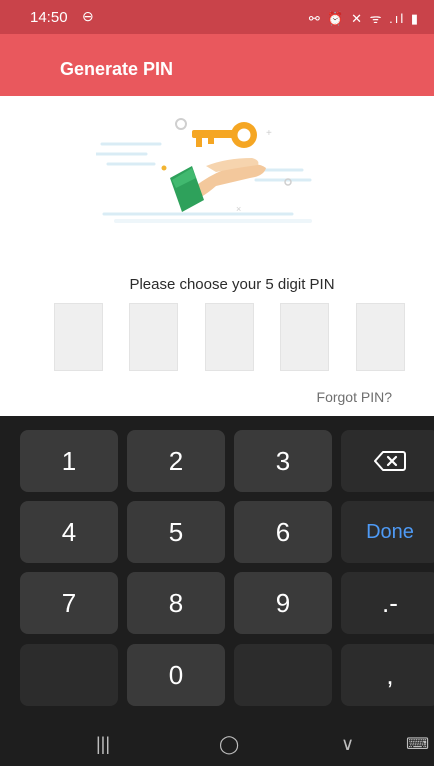  What do you see at coordinates (176, 532) in the screenshot?
I see `key-5: 5` at bounding box center [176, 532].